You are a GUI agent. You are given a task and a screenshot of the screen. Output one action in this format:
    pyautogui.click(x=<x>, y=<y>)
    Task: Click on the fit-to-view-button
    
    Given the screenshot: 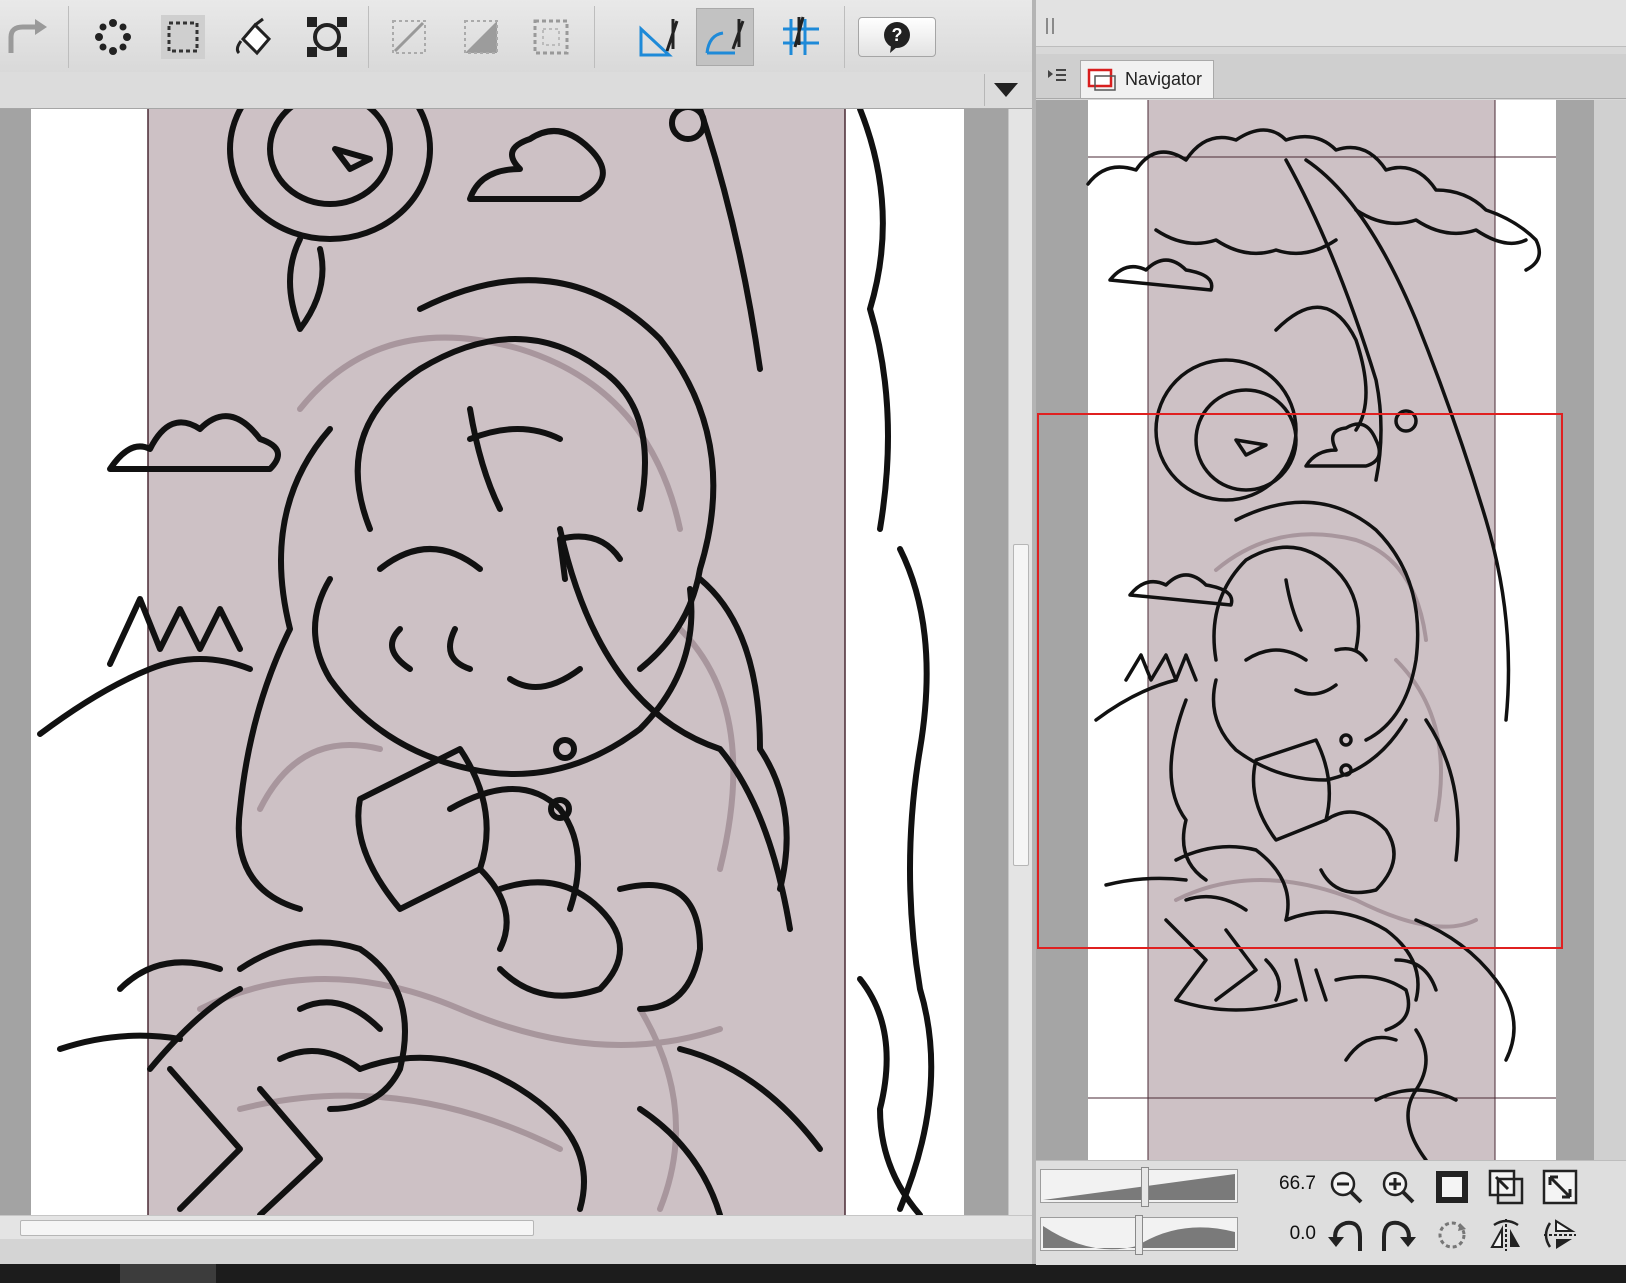 What is the action you would take?
    pyautogui.click(x=1452, y=1187)
    